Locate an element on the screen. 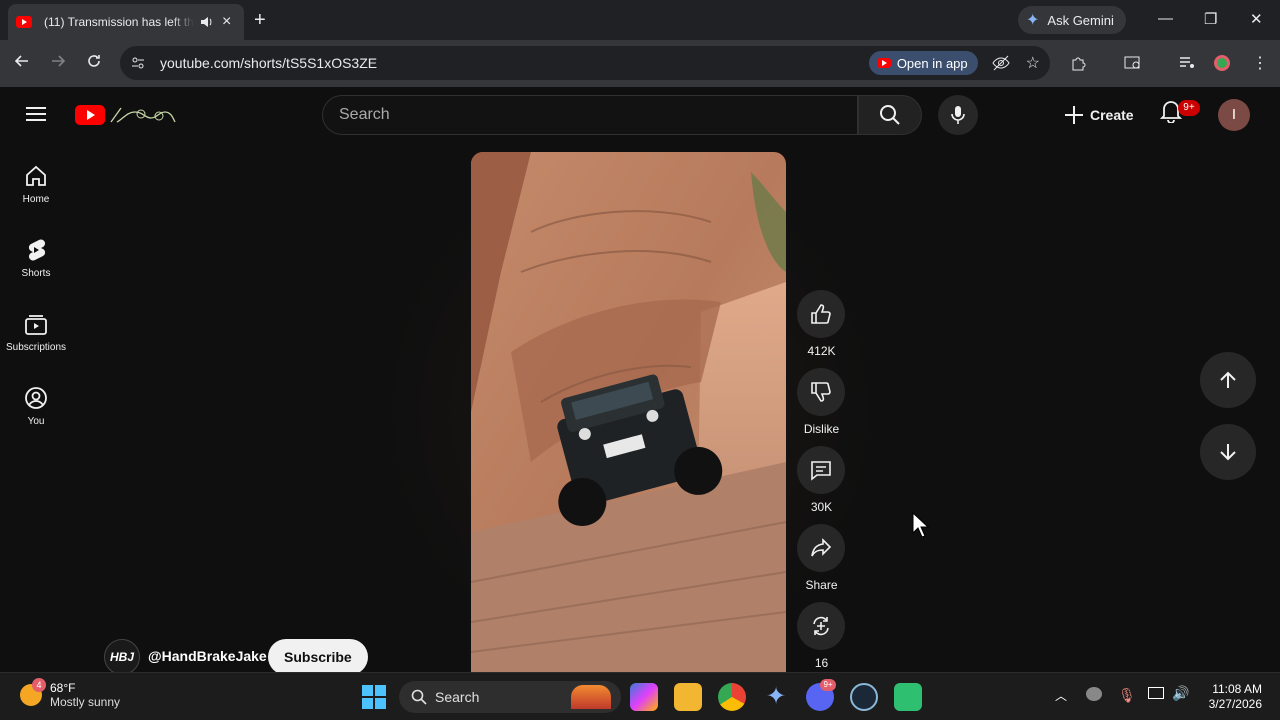  arrow-up-icon is located at coordinates (1228, 379).